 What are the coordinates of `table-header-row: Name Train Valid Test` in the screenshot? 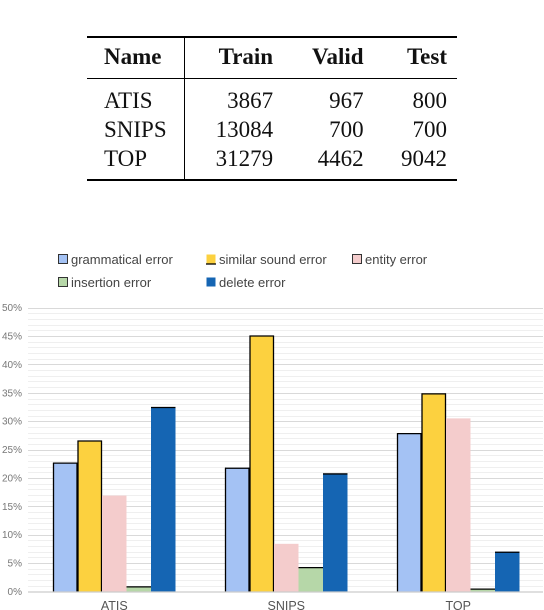 It's located at (272, 58).